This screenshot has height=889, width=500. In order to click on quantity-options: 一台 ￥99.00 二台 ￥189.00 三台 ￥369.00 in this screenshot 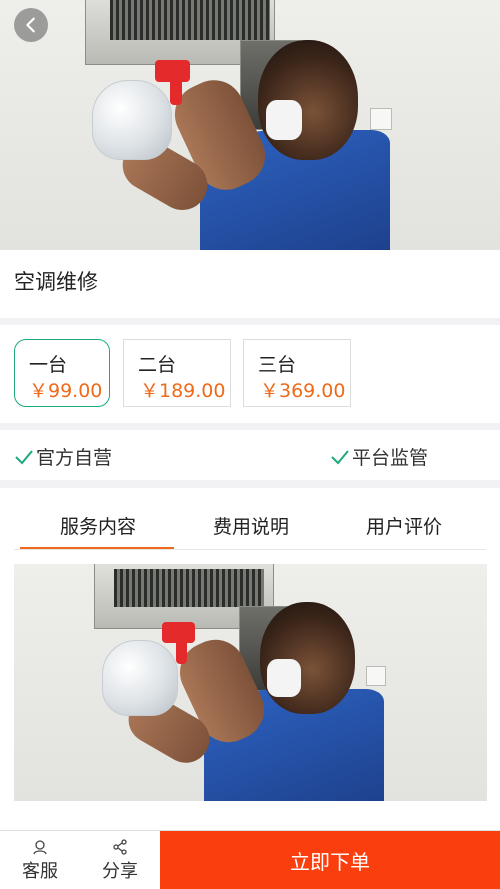, I will do `click(250, 374)`.